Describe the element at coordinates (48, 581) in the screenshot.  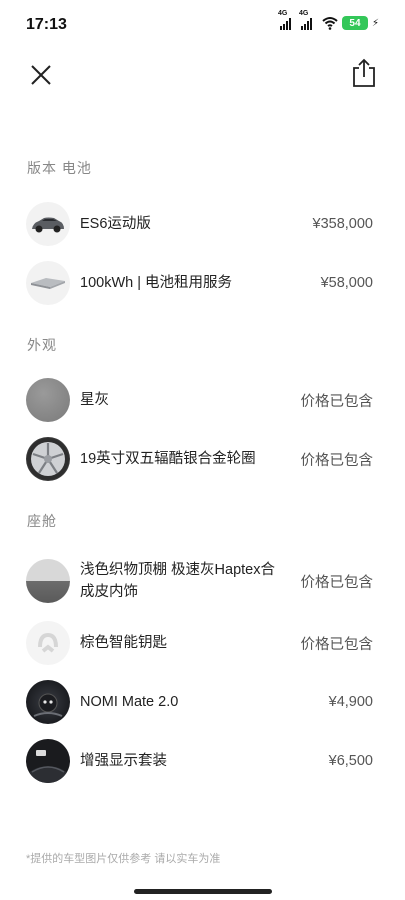
I see `interior-swatch-icon` at that location.